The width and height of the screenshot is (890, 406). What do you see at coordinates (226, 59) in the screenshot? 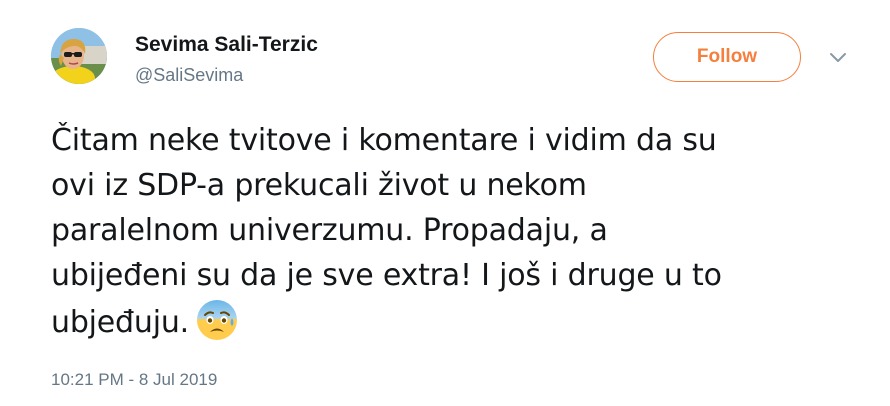
I see `author-info: Sevima Sali-Terzic @SaliSevima` at bounding box center [226, 59].